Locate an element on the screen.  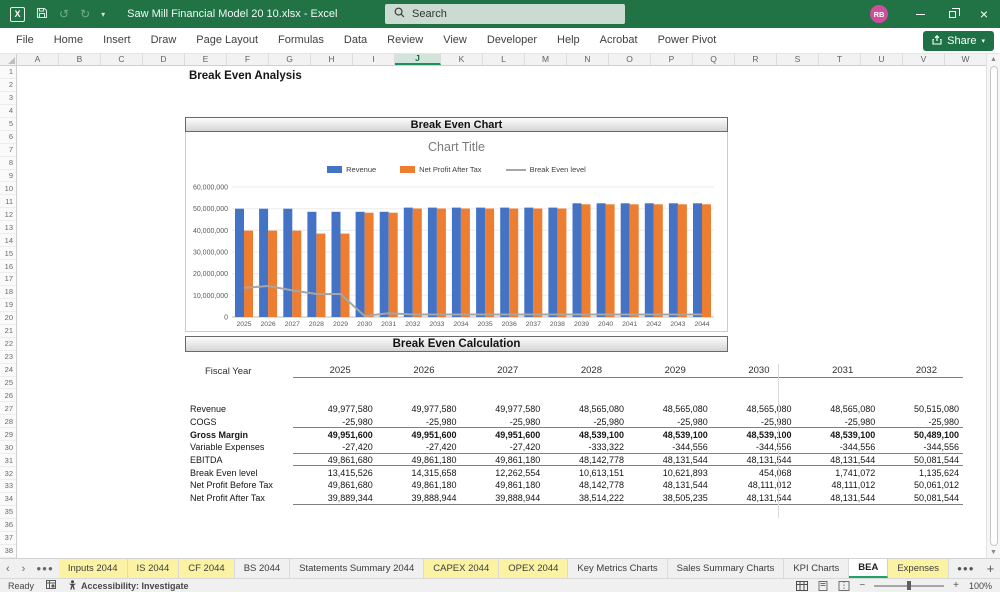
fiscal-year-label: Fiscal Year is located at coordinates (239, 371).